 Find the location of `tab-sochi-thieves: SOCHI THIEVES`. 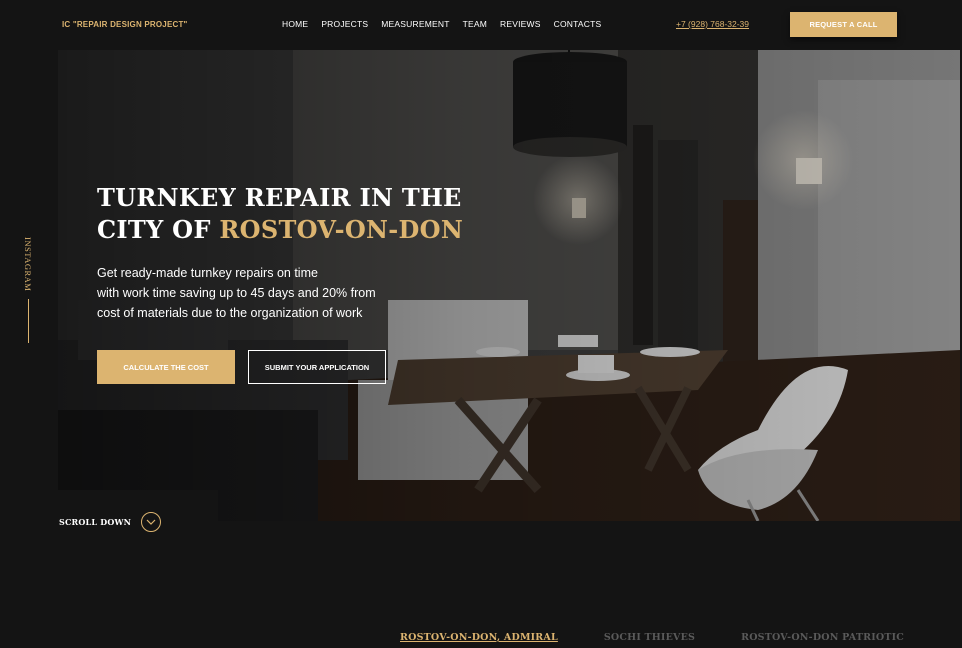

tab-sochi-thieves: SOCHI THIEVES is located at coordinates (649, 637).